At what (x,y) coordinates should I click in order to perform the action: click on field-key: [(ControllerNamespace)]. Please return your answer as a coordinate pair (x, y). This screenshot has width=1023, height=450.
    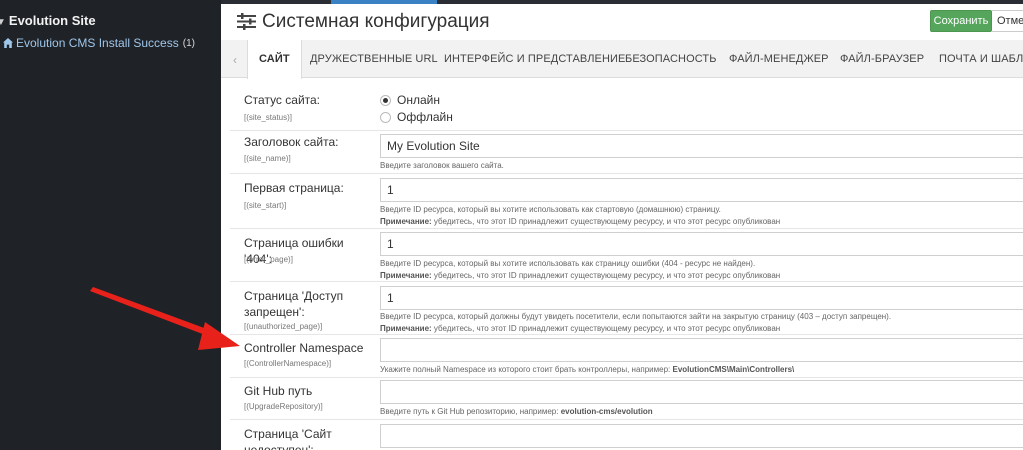
    Looking at the image, I should click on (288, 363).